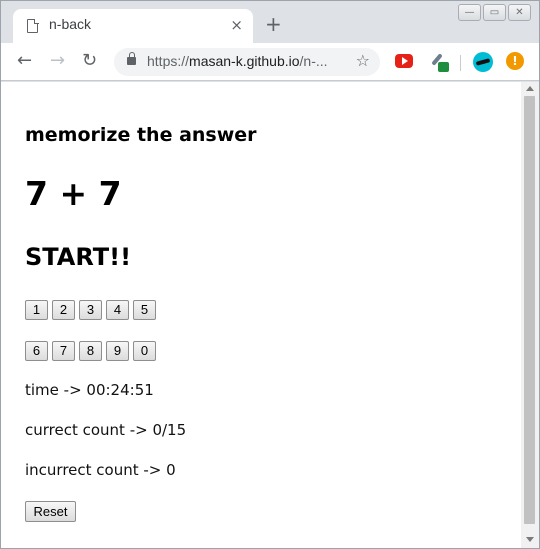 The image size is (540, 549). Describe the element at coordinates (36, 351) in the screenshot. I see `key-6-button: 6` at that location.